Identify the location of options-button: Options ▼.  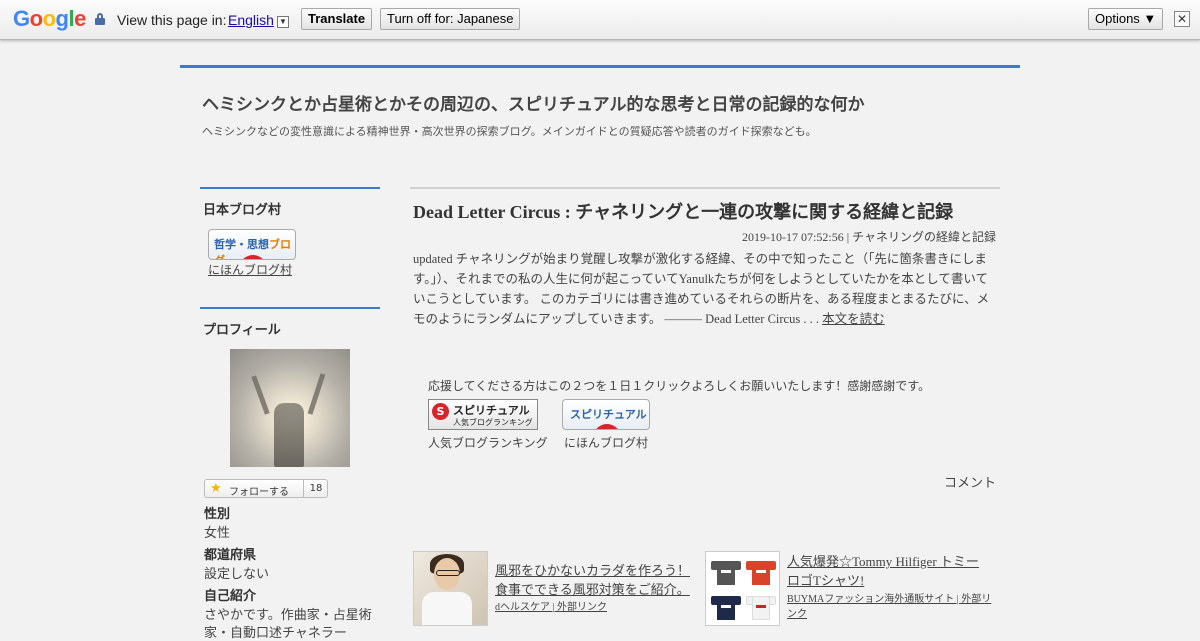
(1126, 19).